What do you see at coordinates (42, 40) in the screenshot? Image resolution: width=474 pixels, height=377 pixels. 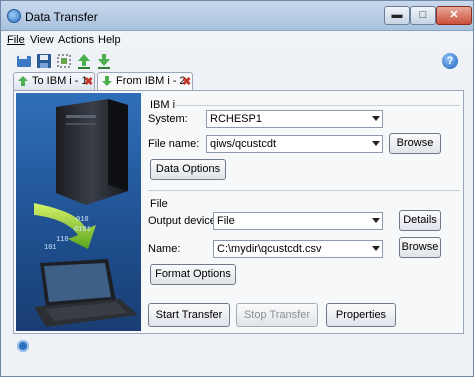 I see `menu-view: View` at bounding box center [42, 40].